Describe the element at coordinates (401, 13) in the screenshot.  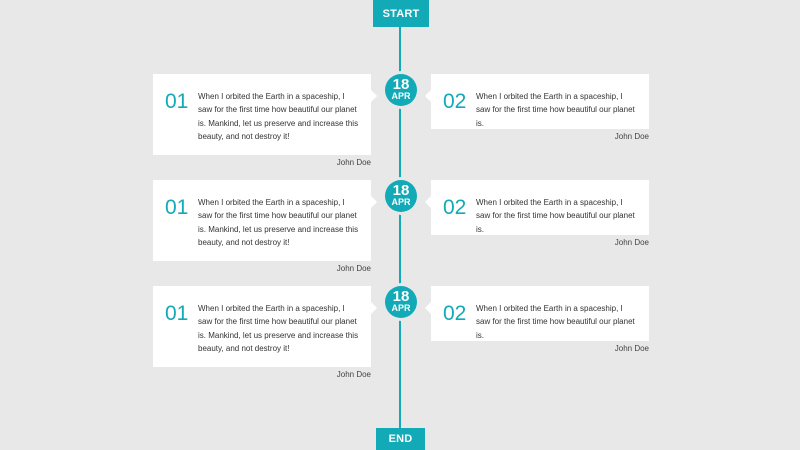
I see `timeline-start-marker: START` at that location.